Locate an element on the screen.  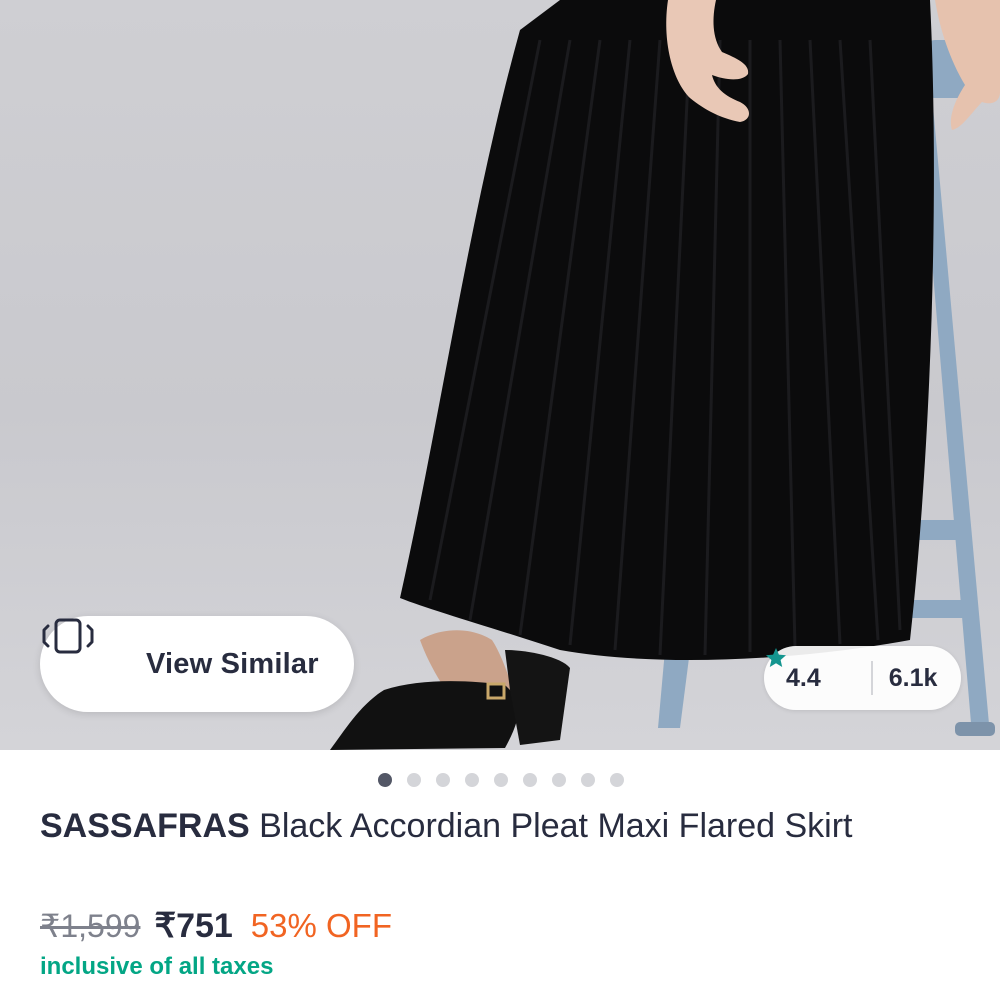
rating-divider is located at coordinates (871, 678).